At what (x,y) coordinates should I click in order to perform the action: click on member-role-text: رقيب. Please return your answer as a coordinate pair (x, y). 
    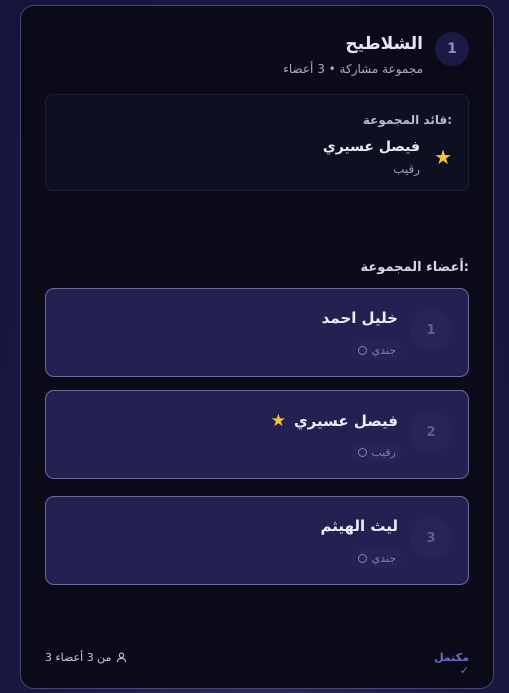
    Looking at the image, I should click on (383, 452).